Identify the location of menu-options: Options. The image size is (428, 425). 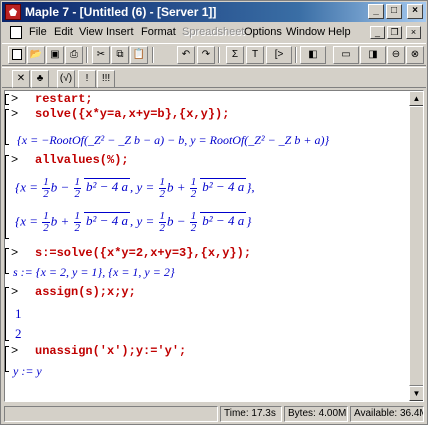
(263, 32).